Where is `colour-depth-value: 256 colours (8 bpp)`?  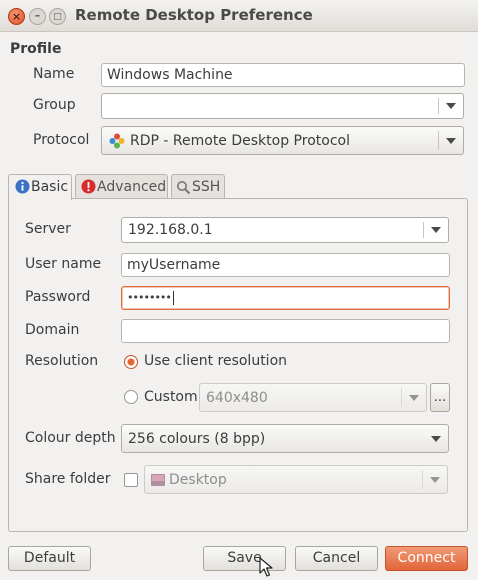 colour-depth-value: 256 colours (8 bpp) is located at coordinates (197, 439).